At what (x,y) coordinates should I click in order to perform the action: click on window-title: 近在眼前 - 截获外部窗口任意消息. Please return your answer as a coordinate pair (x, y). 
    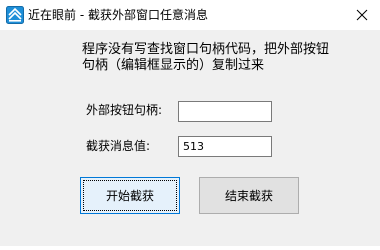
    Looking at the image, I should click on (118, 15).